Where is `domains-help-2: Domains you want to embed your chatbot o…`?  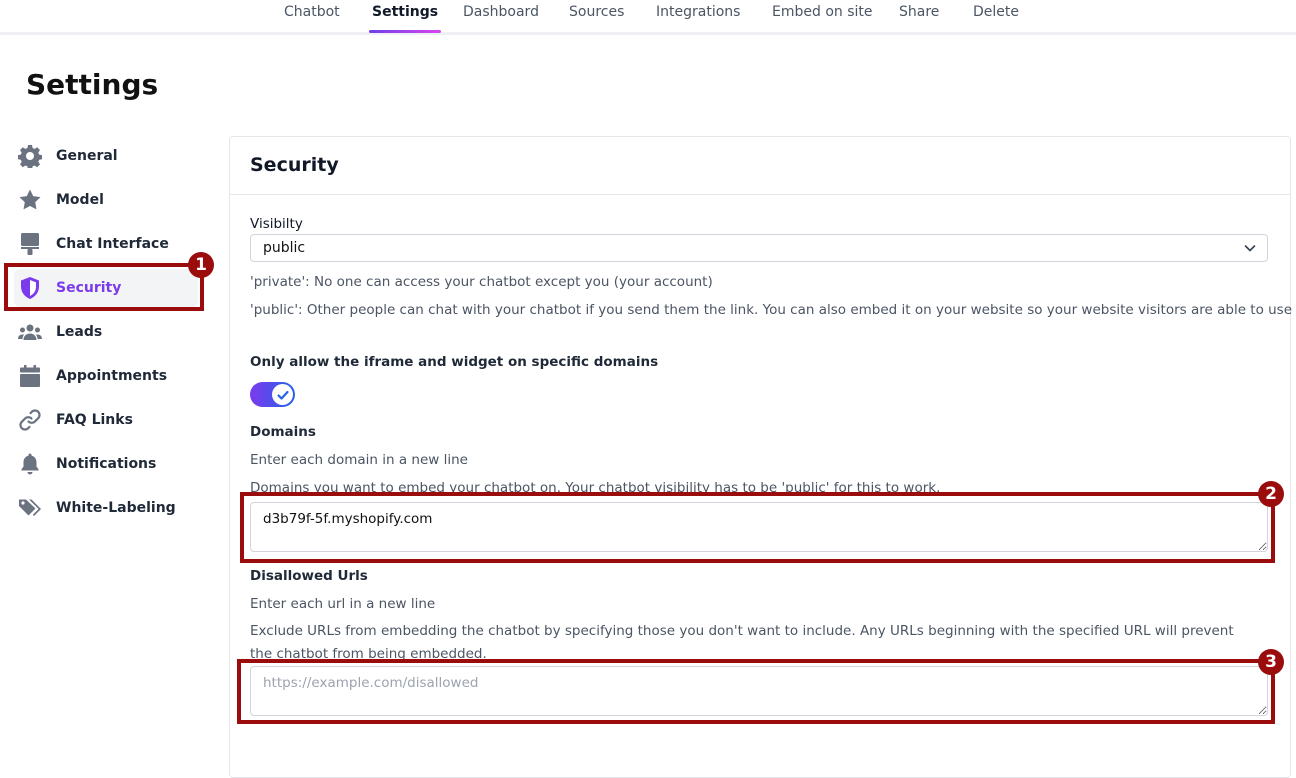 domains-help-2: Domains you want to embed your chatbot o… is located at coordinates (595, 488).